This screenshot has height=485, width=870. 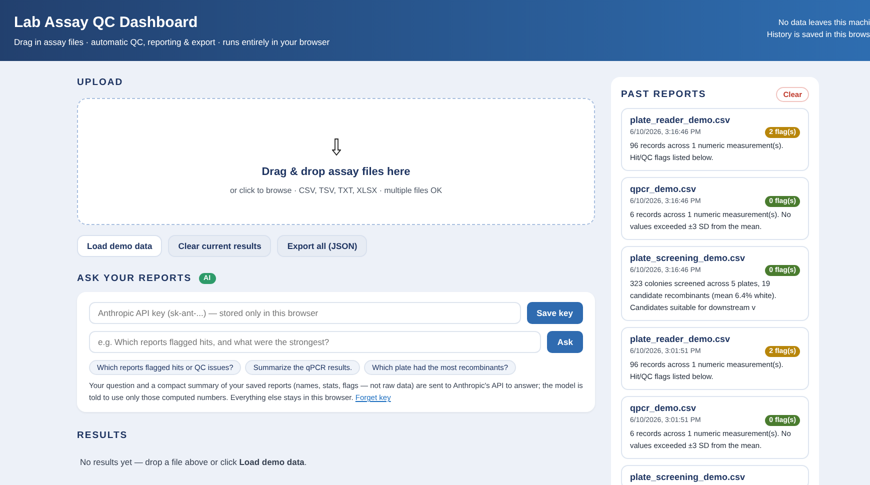 What do you see at coordinates (565, 342) in the screenshot?
I see `ask-button: Ask` at bounding box center [565, 342].